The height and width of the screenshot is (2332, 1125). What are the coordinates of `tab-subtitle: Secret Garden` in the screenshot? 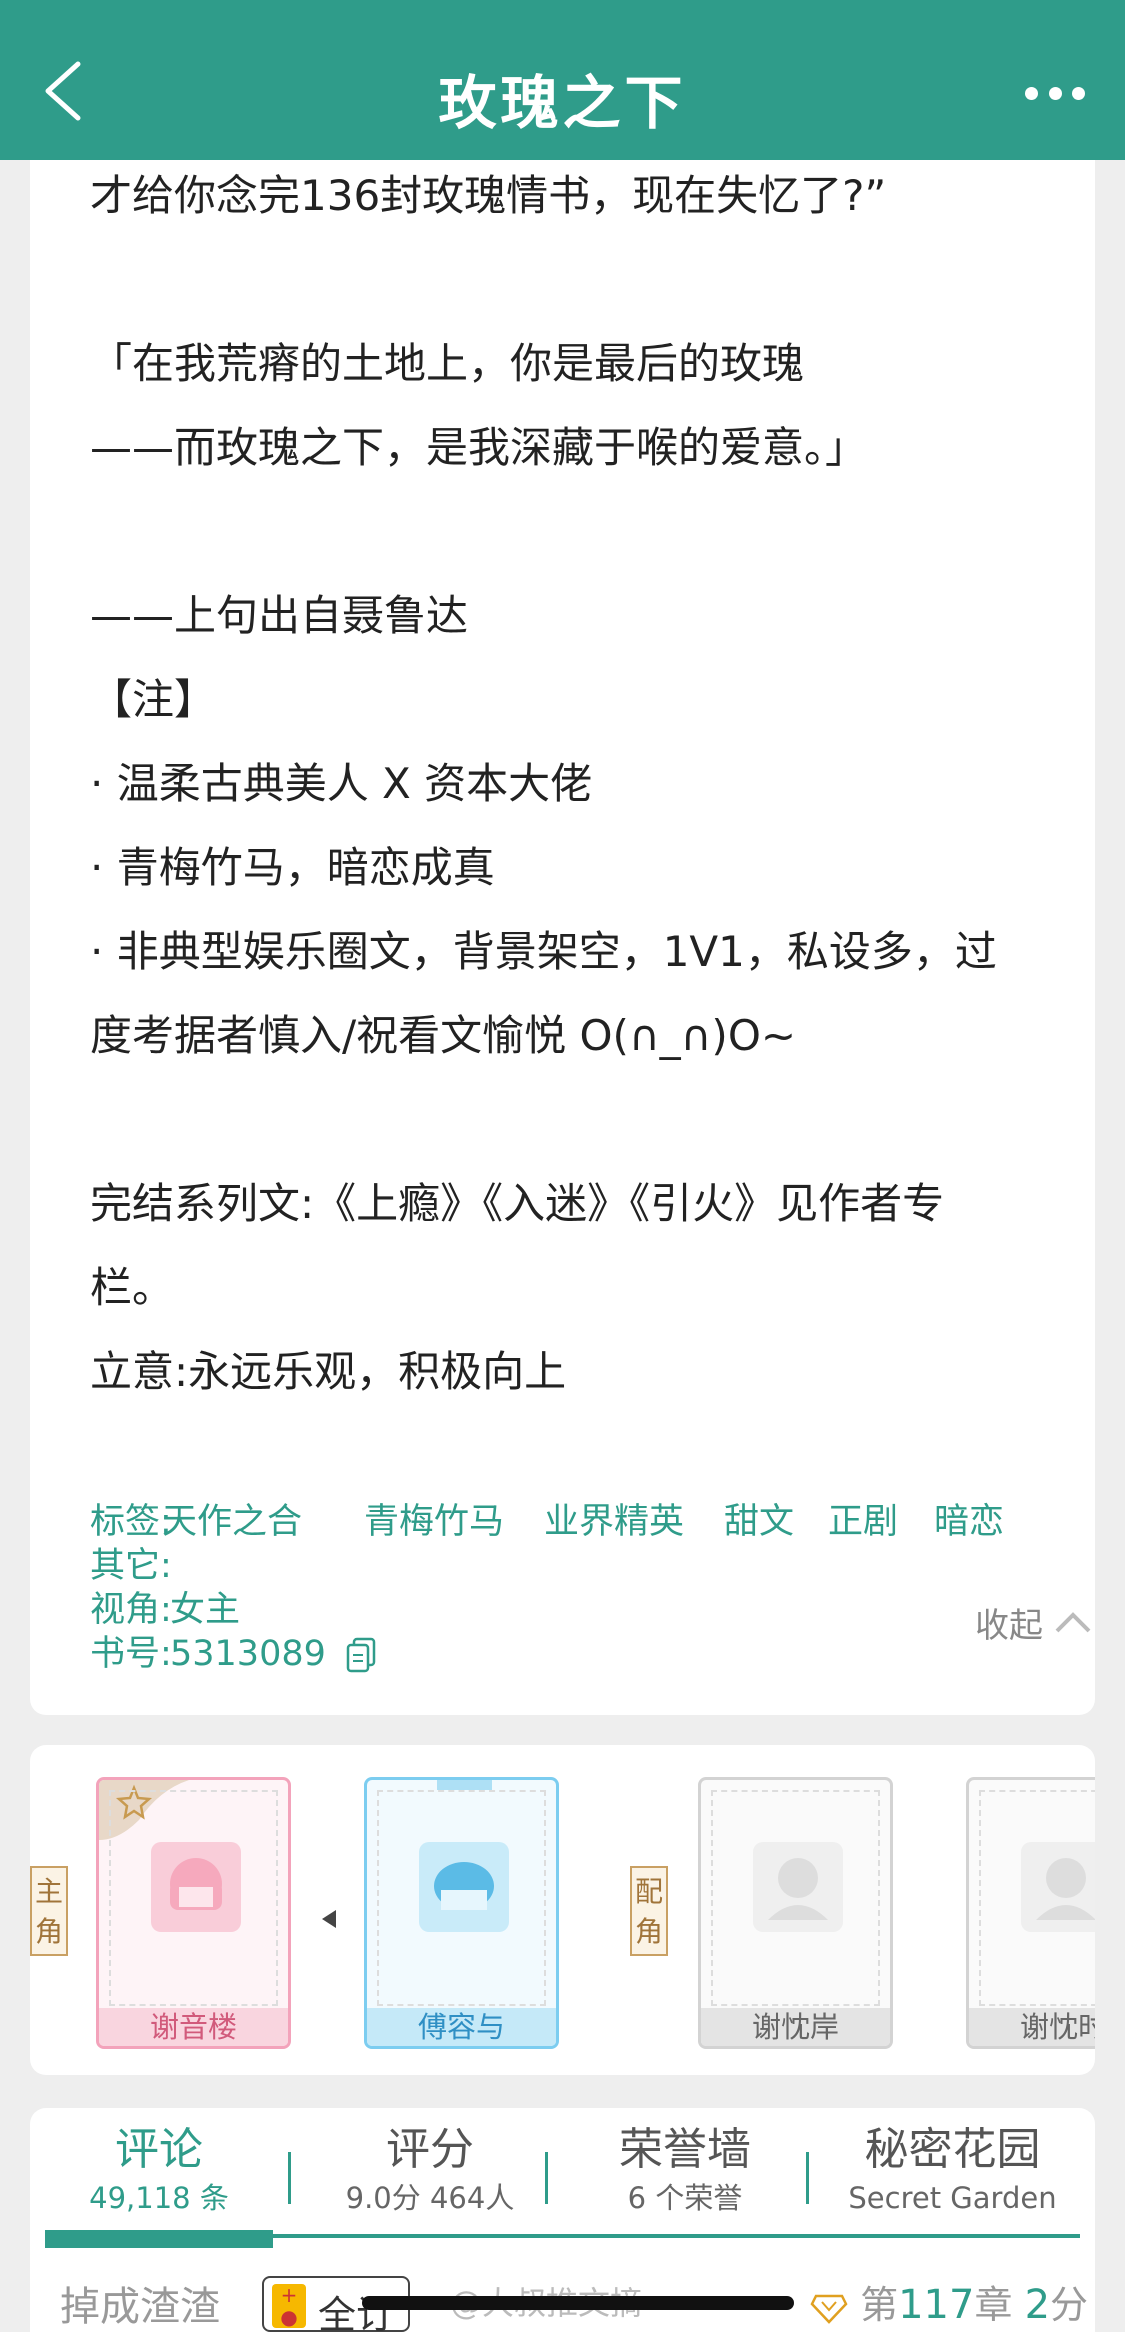 It's located at (952, 2198).